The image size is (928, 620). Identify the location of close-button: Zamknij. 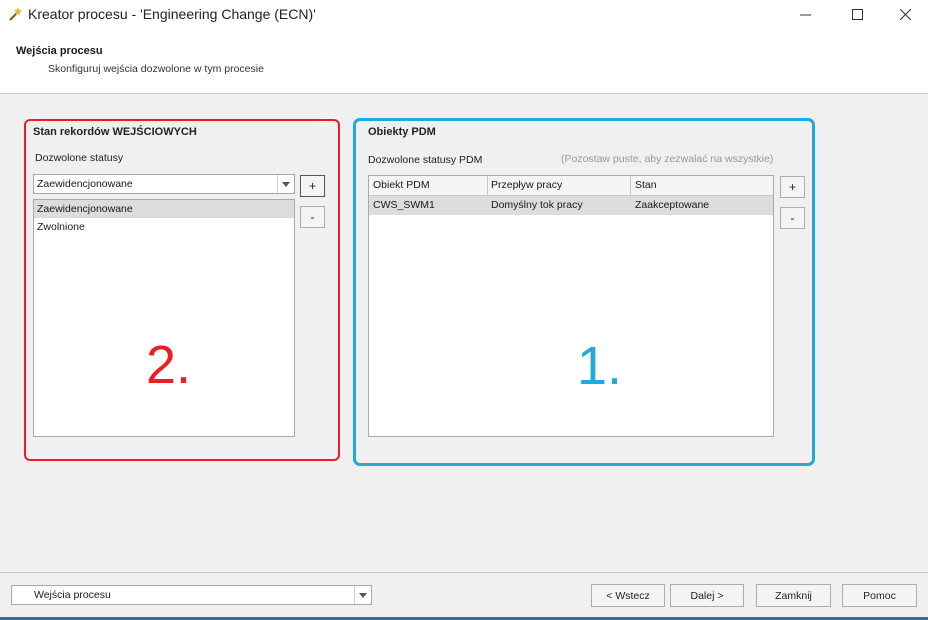
(793, 595).